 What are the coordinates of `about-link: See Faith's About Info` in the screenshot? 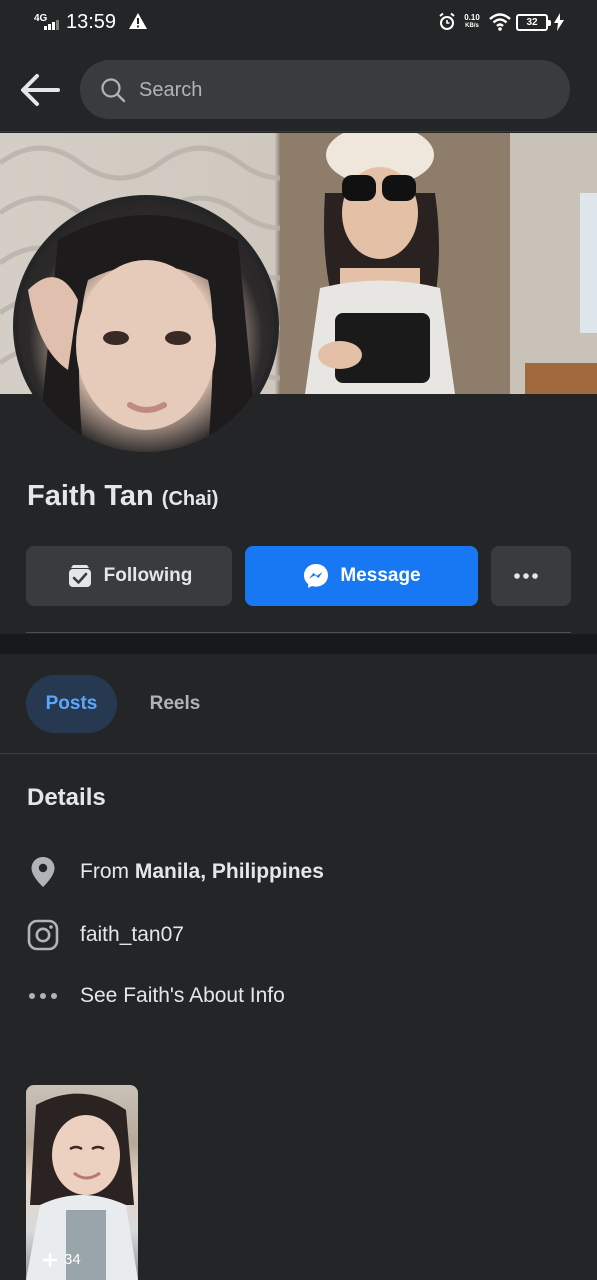 It's located at (182, 995).